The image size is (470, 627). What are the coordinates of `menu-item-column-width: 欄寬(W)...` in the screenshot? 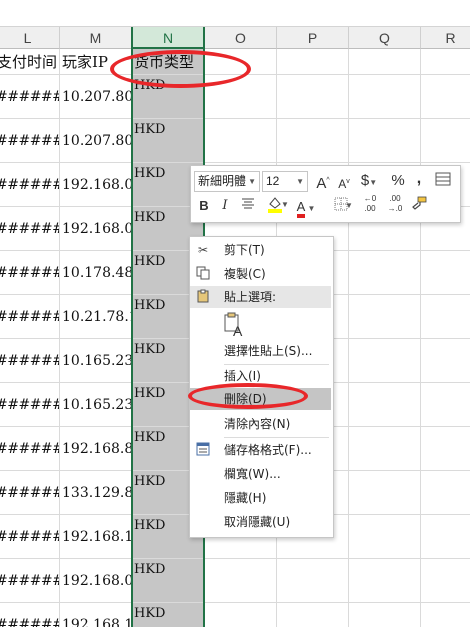 It's located at (260, 474).